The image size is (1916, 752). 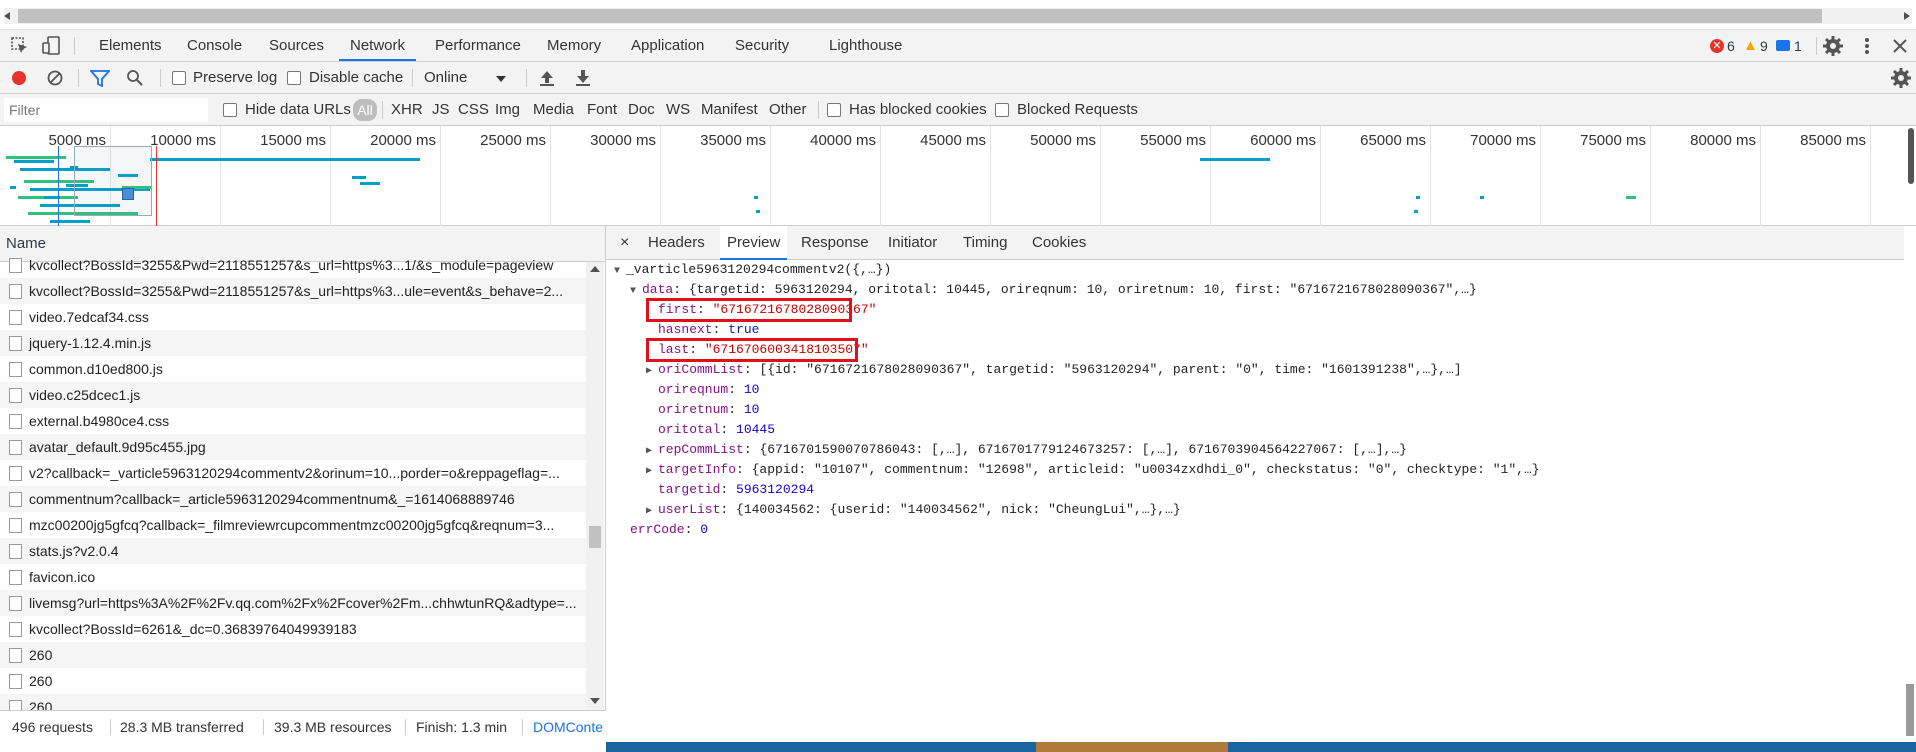 I want to click on blocked-requests-checkbox, so click(x=1002, y=110).